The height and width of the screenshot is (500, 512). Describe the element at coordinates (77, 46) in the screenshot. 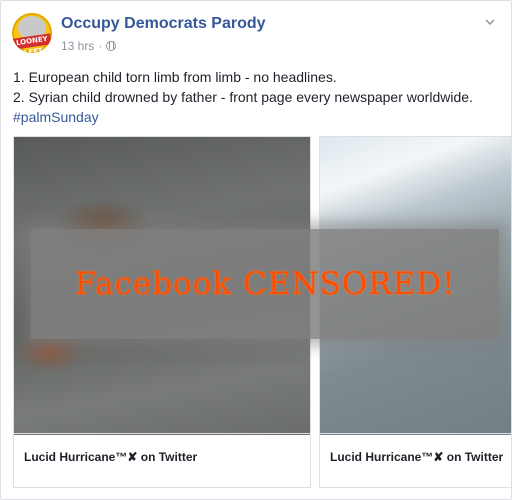

I see `timestamp: 13 hrs` at that location.